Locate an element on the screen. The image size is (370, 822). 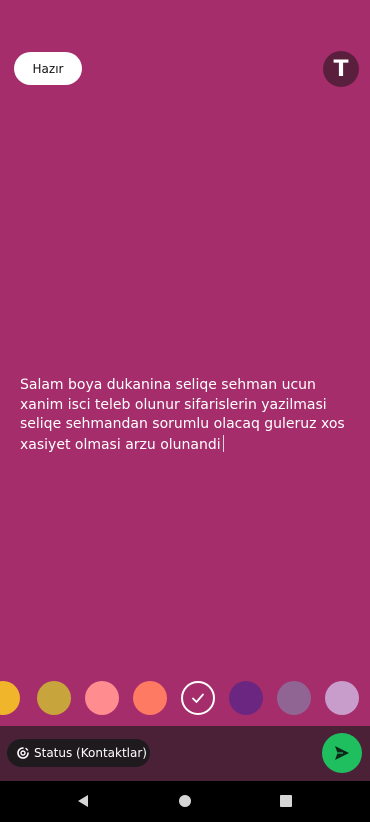
status-footer: Status (Kontaktlar) is located at coordinates (185, 753).